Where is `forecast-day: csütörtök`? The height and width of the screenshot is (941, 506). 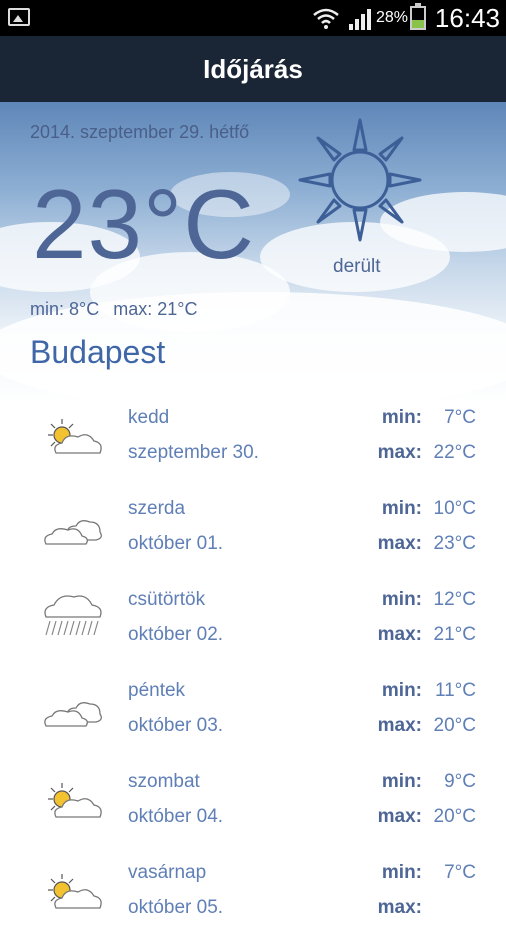 forecast-day: csütörtök is located at coordinates (167, 599).